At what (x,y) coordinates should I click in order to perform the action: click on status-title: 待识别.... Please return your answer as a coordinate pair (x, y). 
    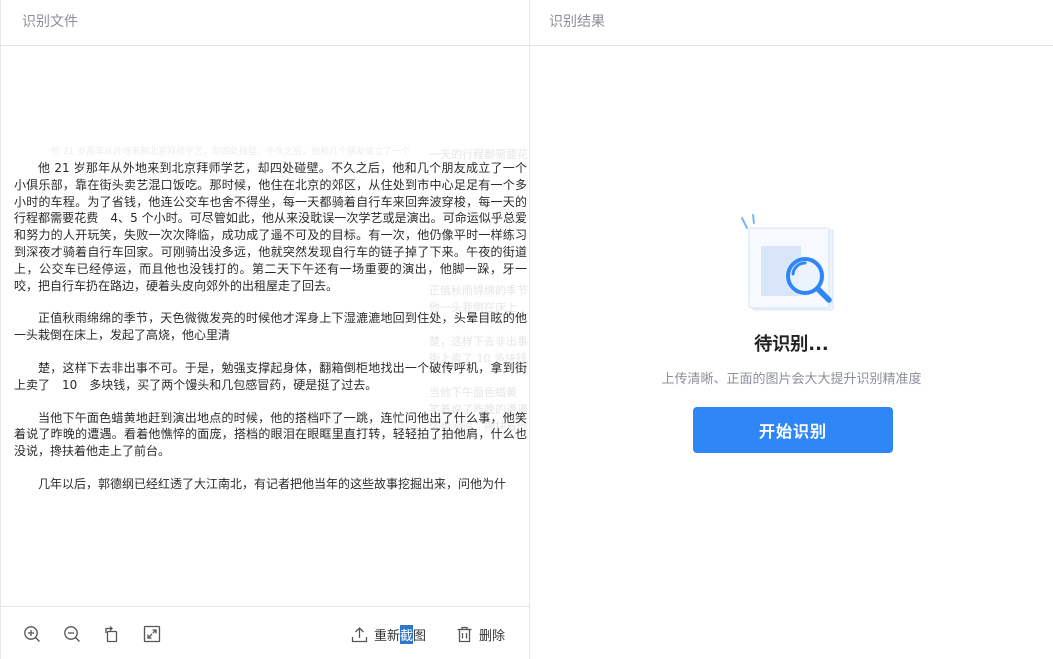
    Looking at the image, I should click on (791, 344).